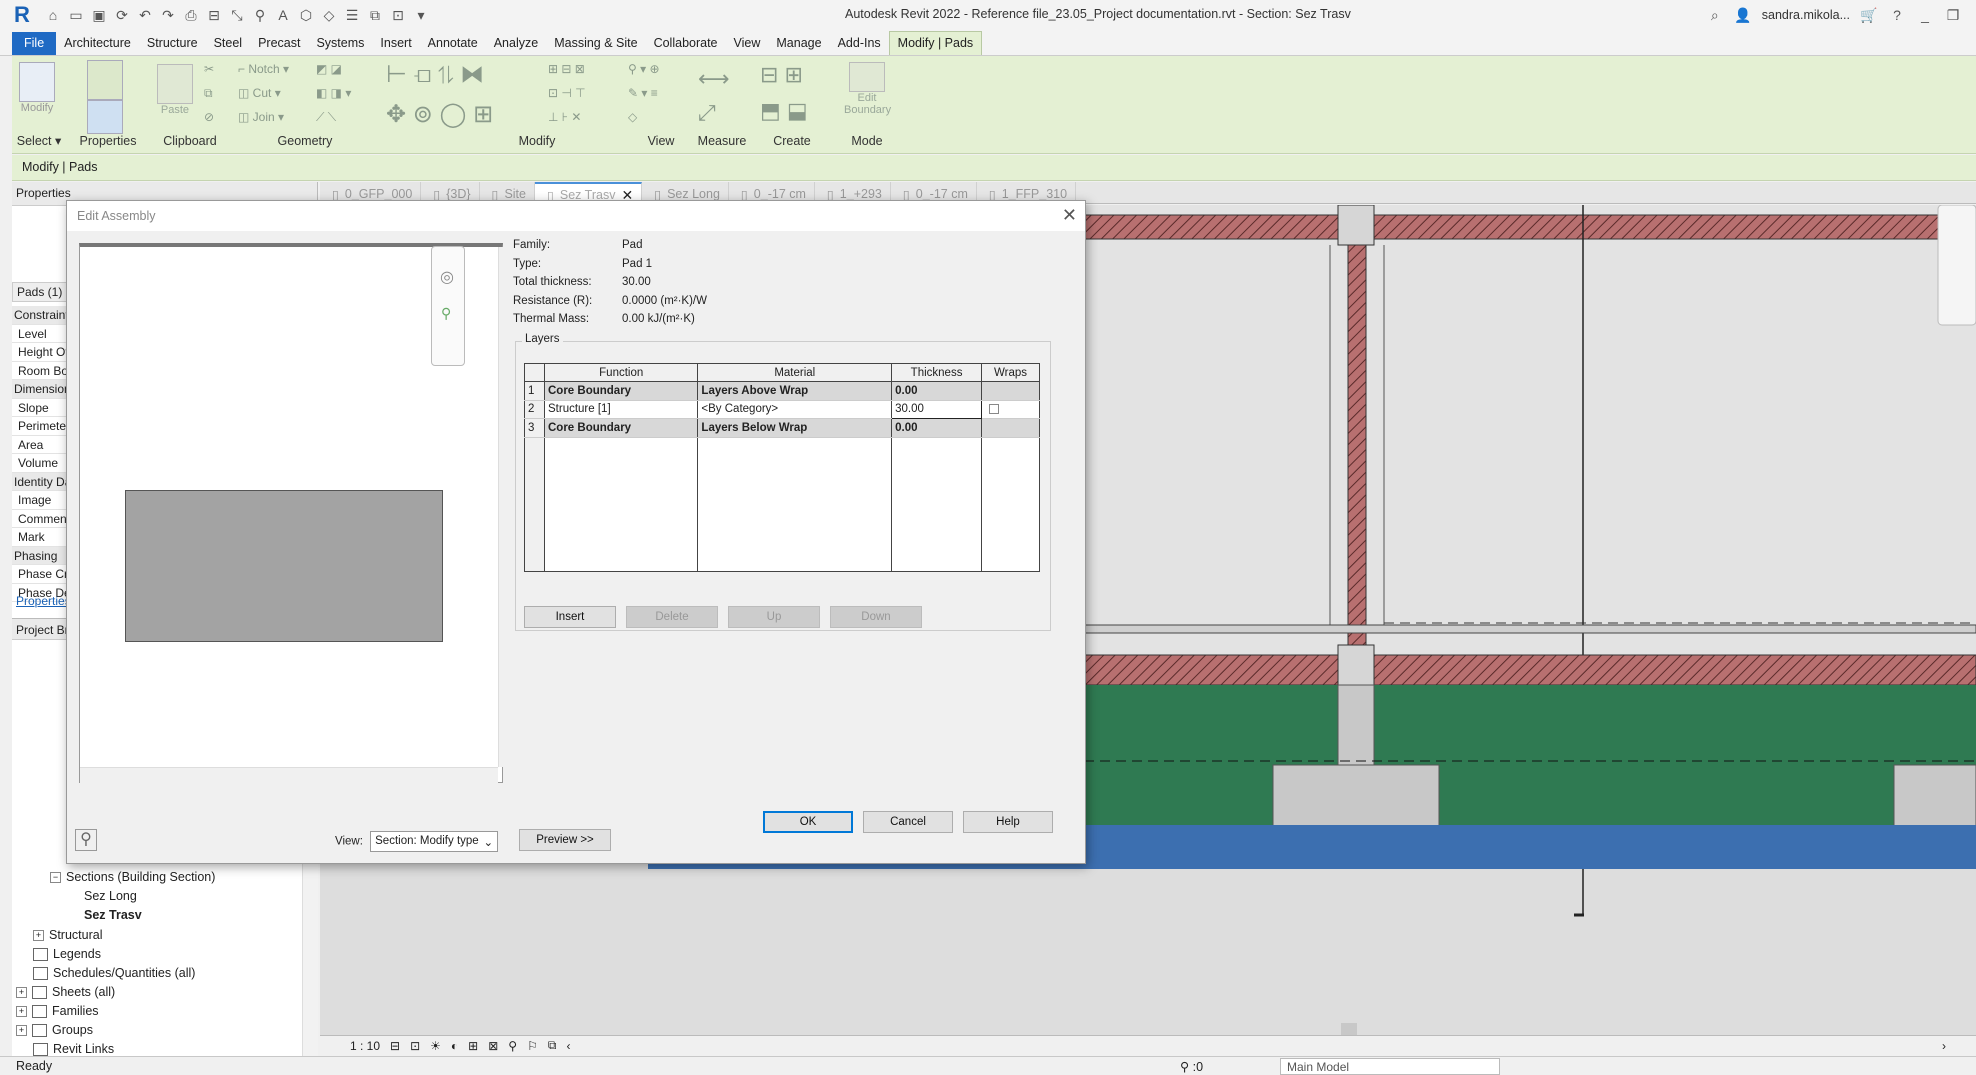  Describe the element at coordinates (1715, 15) in the screenshot. I see `binoculars-icon: ⌕` at that location.